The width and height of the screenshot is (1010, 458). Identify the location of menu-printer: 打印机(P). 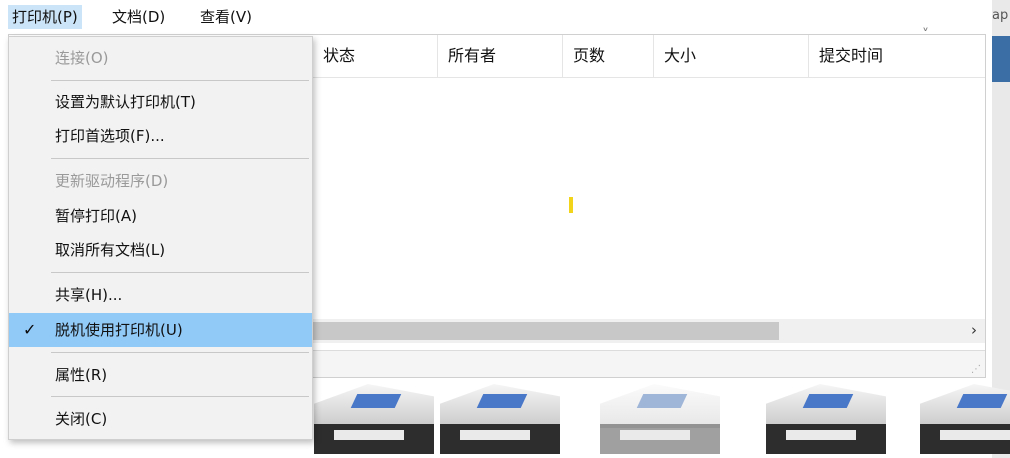
(45, 17).